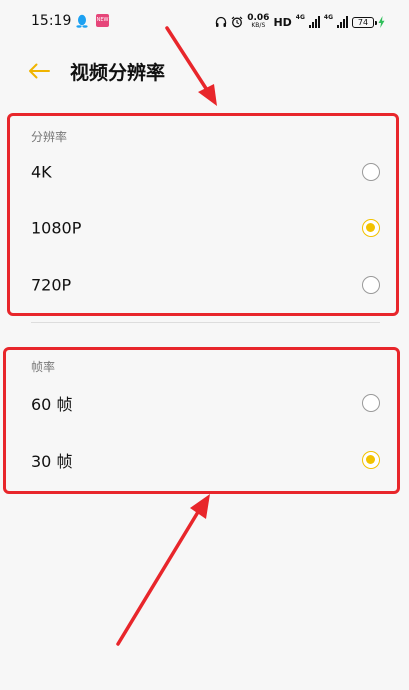  I want to click on network-type-2: 4G, so click(328, 17).